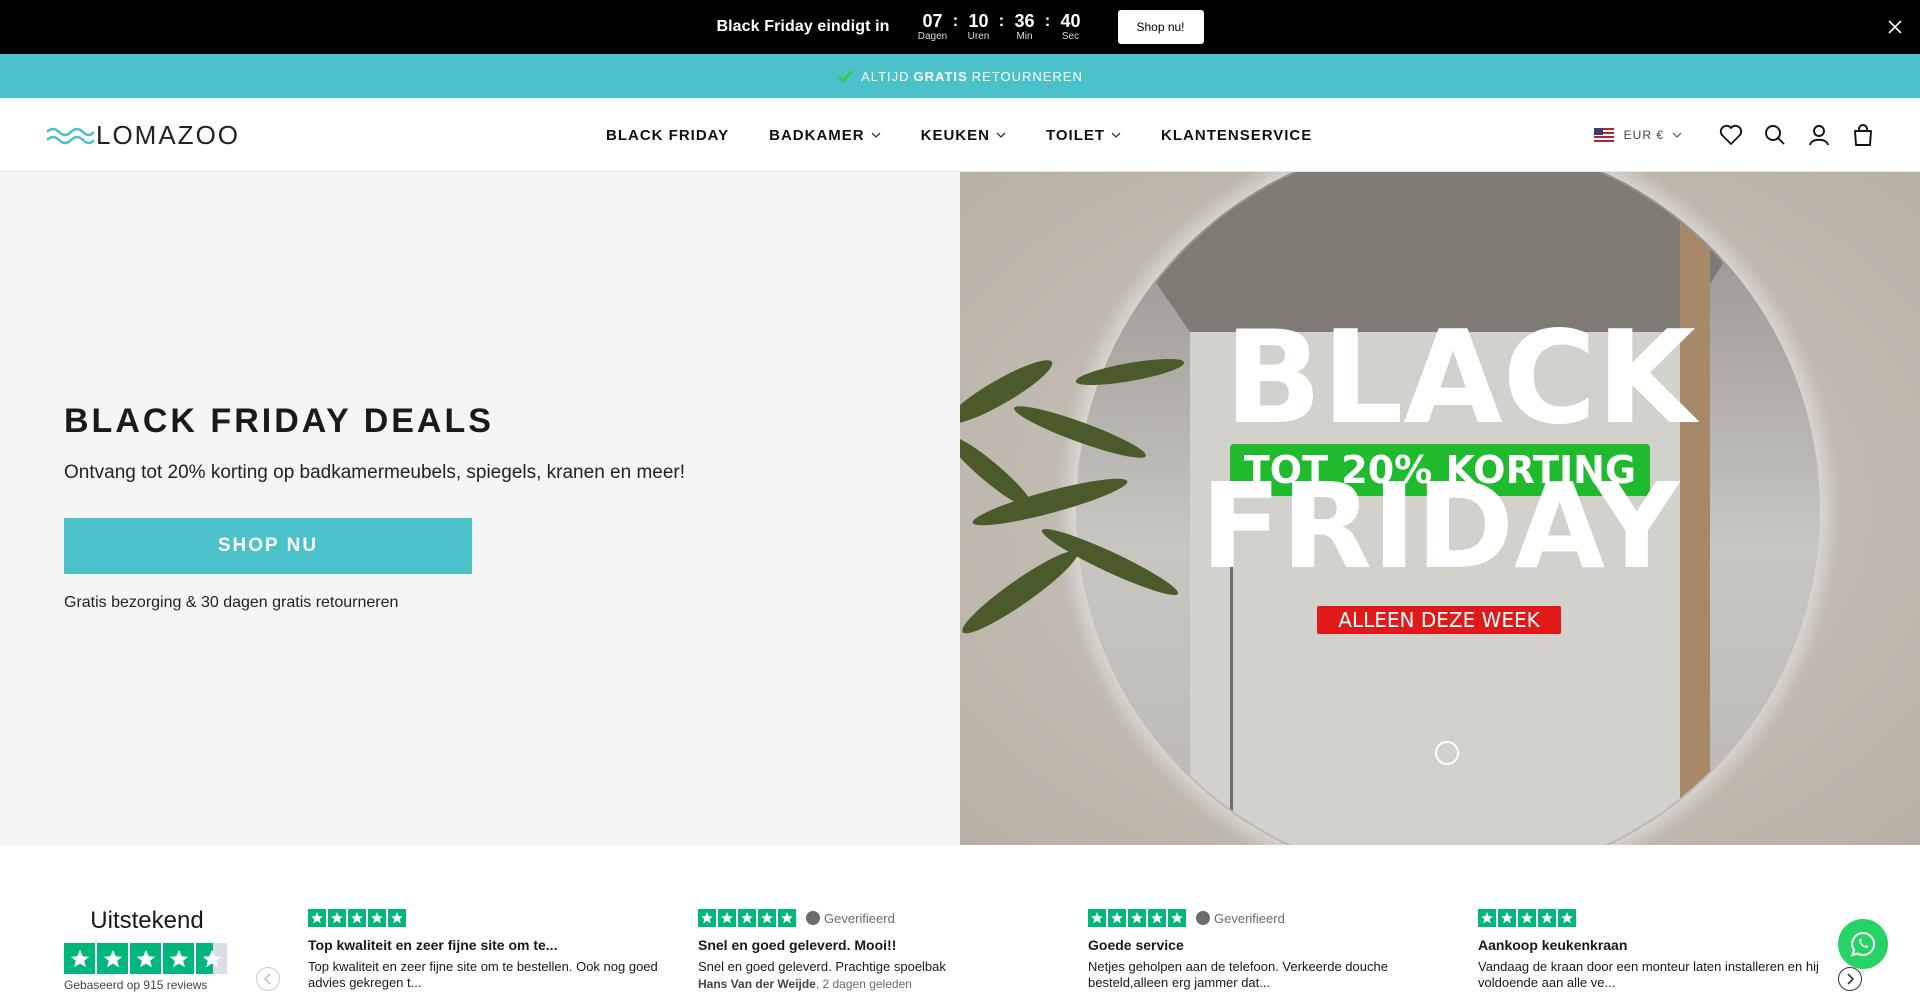 This screenshot has width=1920, height=993. I want to click on countdown-minutes-label: Min, so click(1024, 36).